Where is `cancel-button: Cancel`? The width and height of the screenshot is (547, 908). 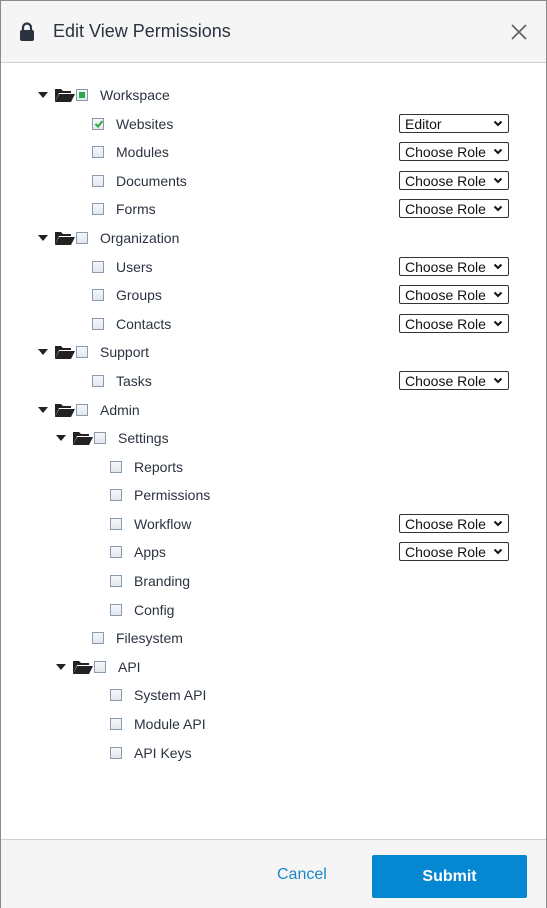 cancel-button: Cancel is located at coordinates (302, 875).